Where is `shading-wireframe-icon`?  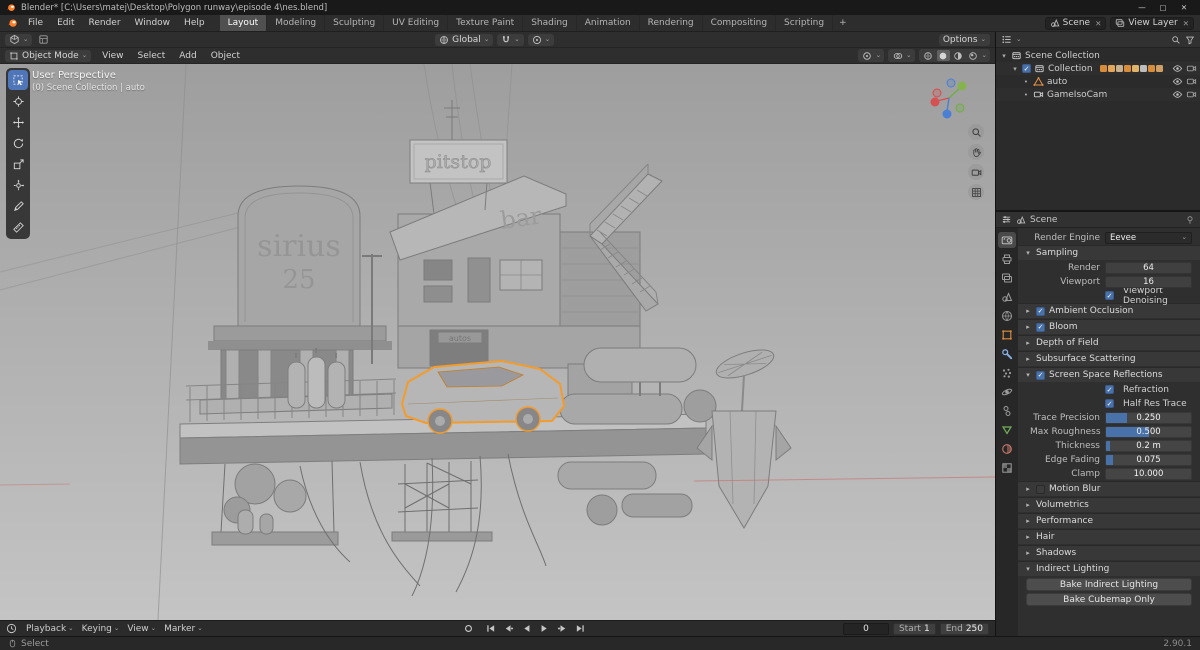
shading-wireframe-icon is located at coordinates (928, 55).